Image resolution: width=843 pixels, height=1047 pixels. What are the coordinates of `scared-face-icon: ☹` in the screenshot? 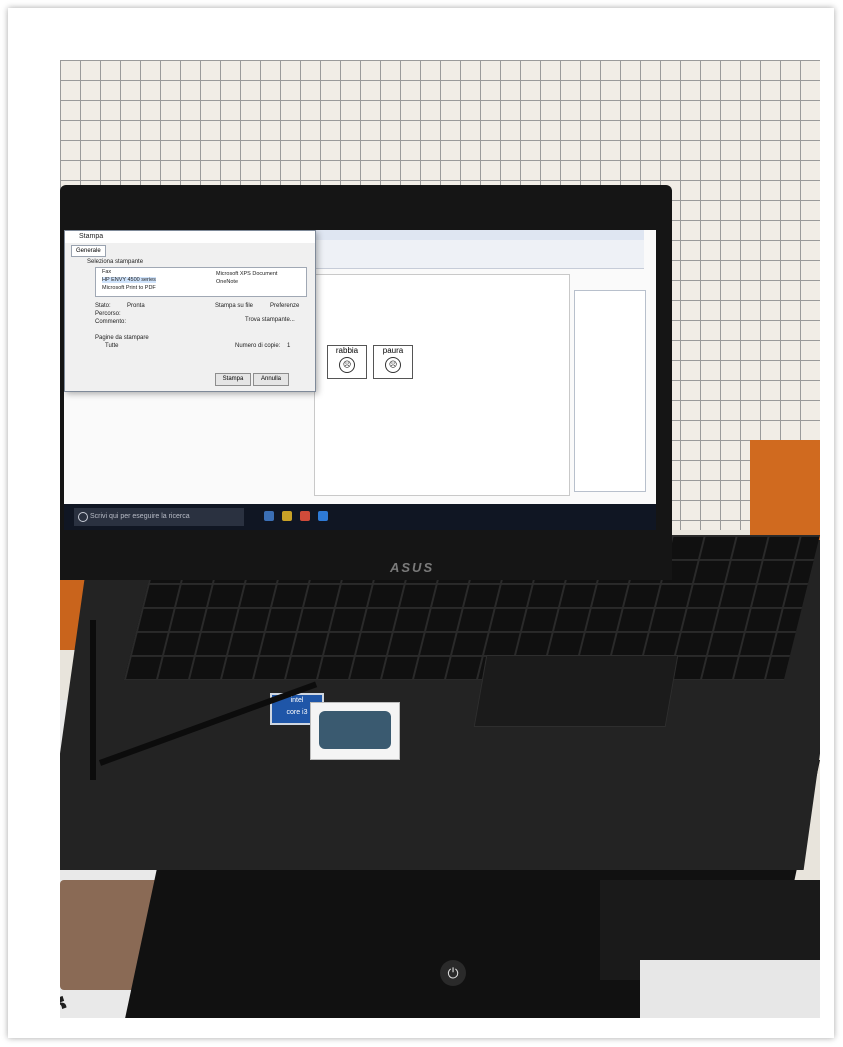 It's located at (393, 365).